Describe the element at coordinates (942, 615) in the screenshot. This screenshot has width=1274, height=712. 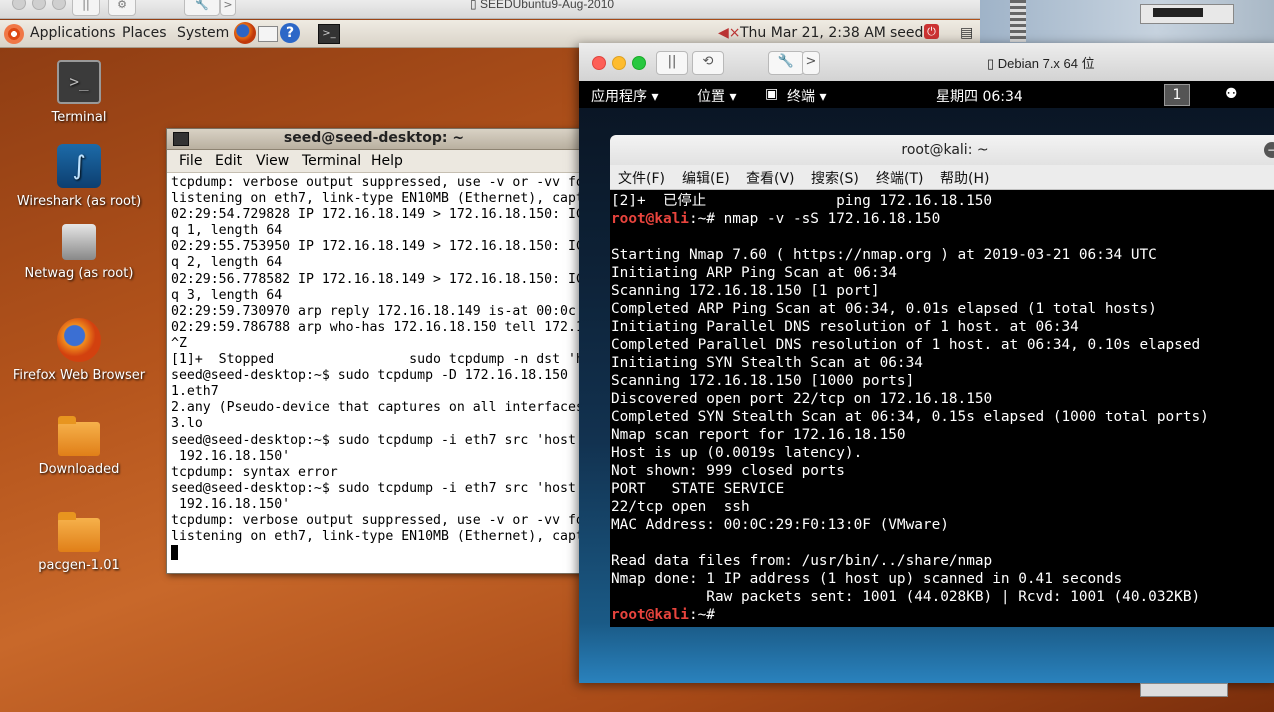
I see `final-prompt: root@kali:~#` at that location.